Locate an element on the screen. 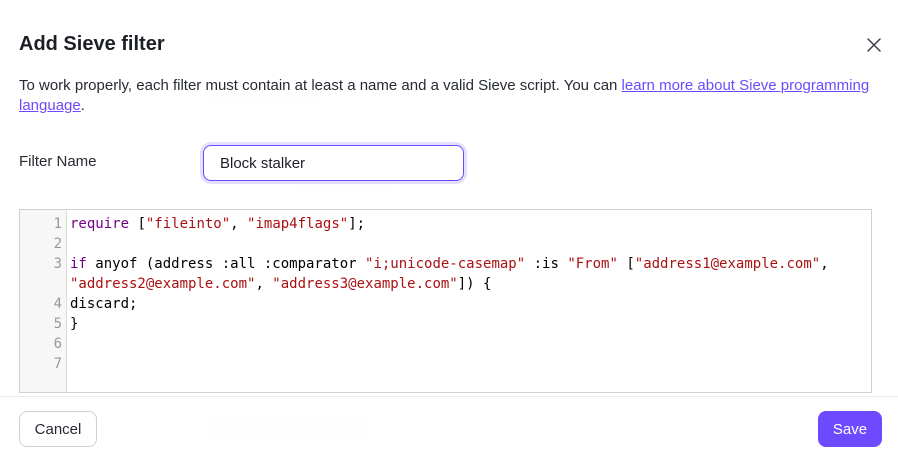 The width and height of the screenshot is (898, 457). line-number: 3 is located at coordinates (57, 264).